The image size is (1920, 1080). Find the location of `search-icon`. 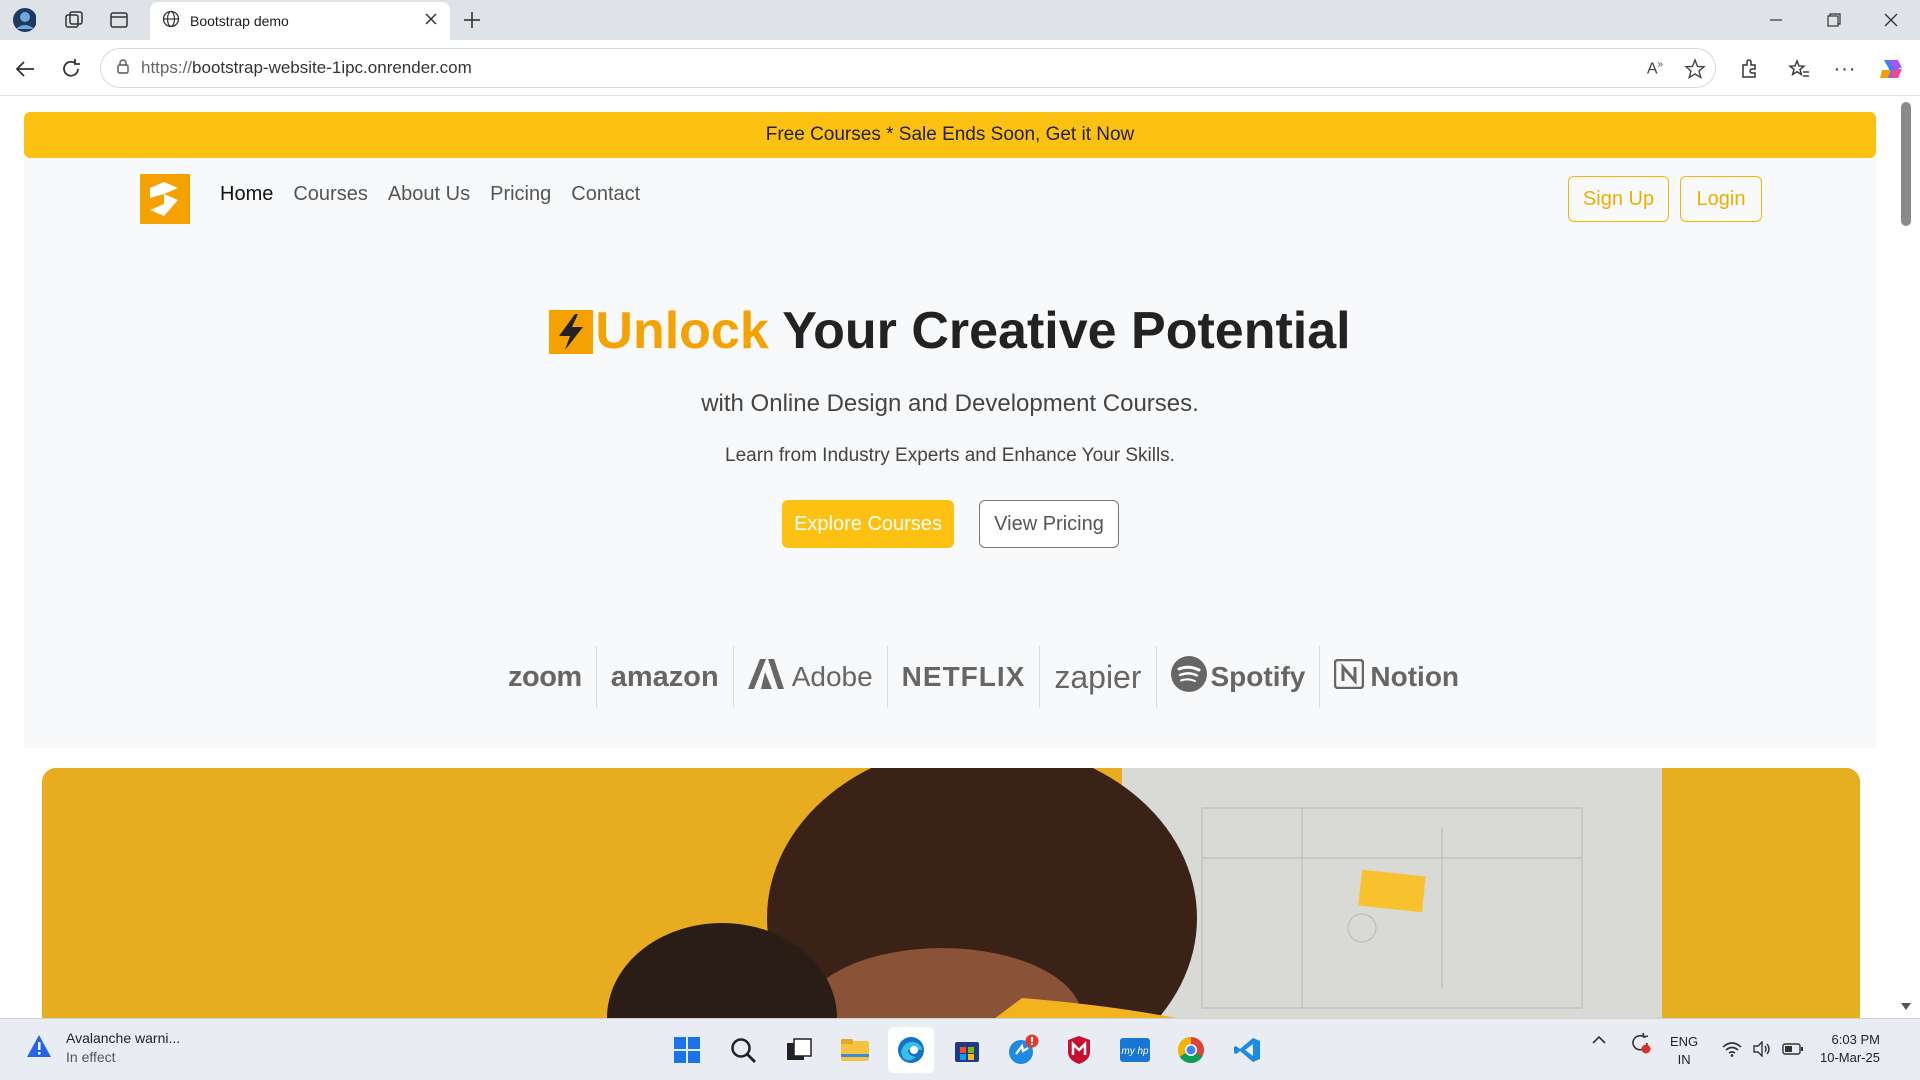

search-icon is located at coordinates (743, 1050).